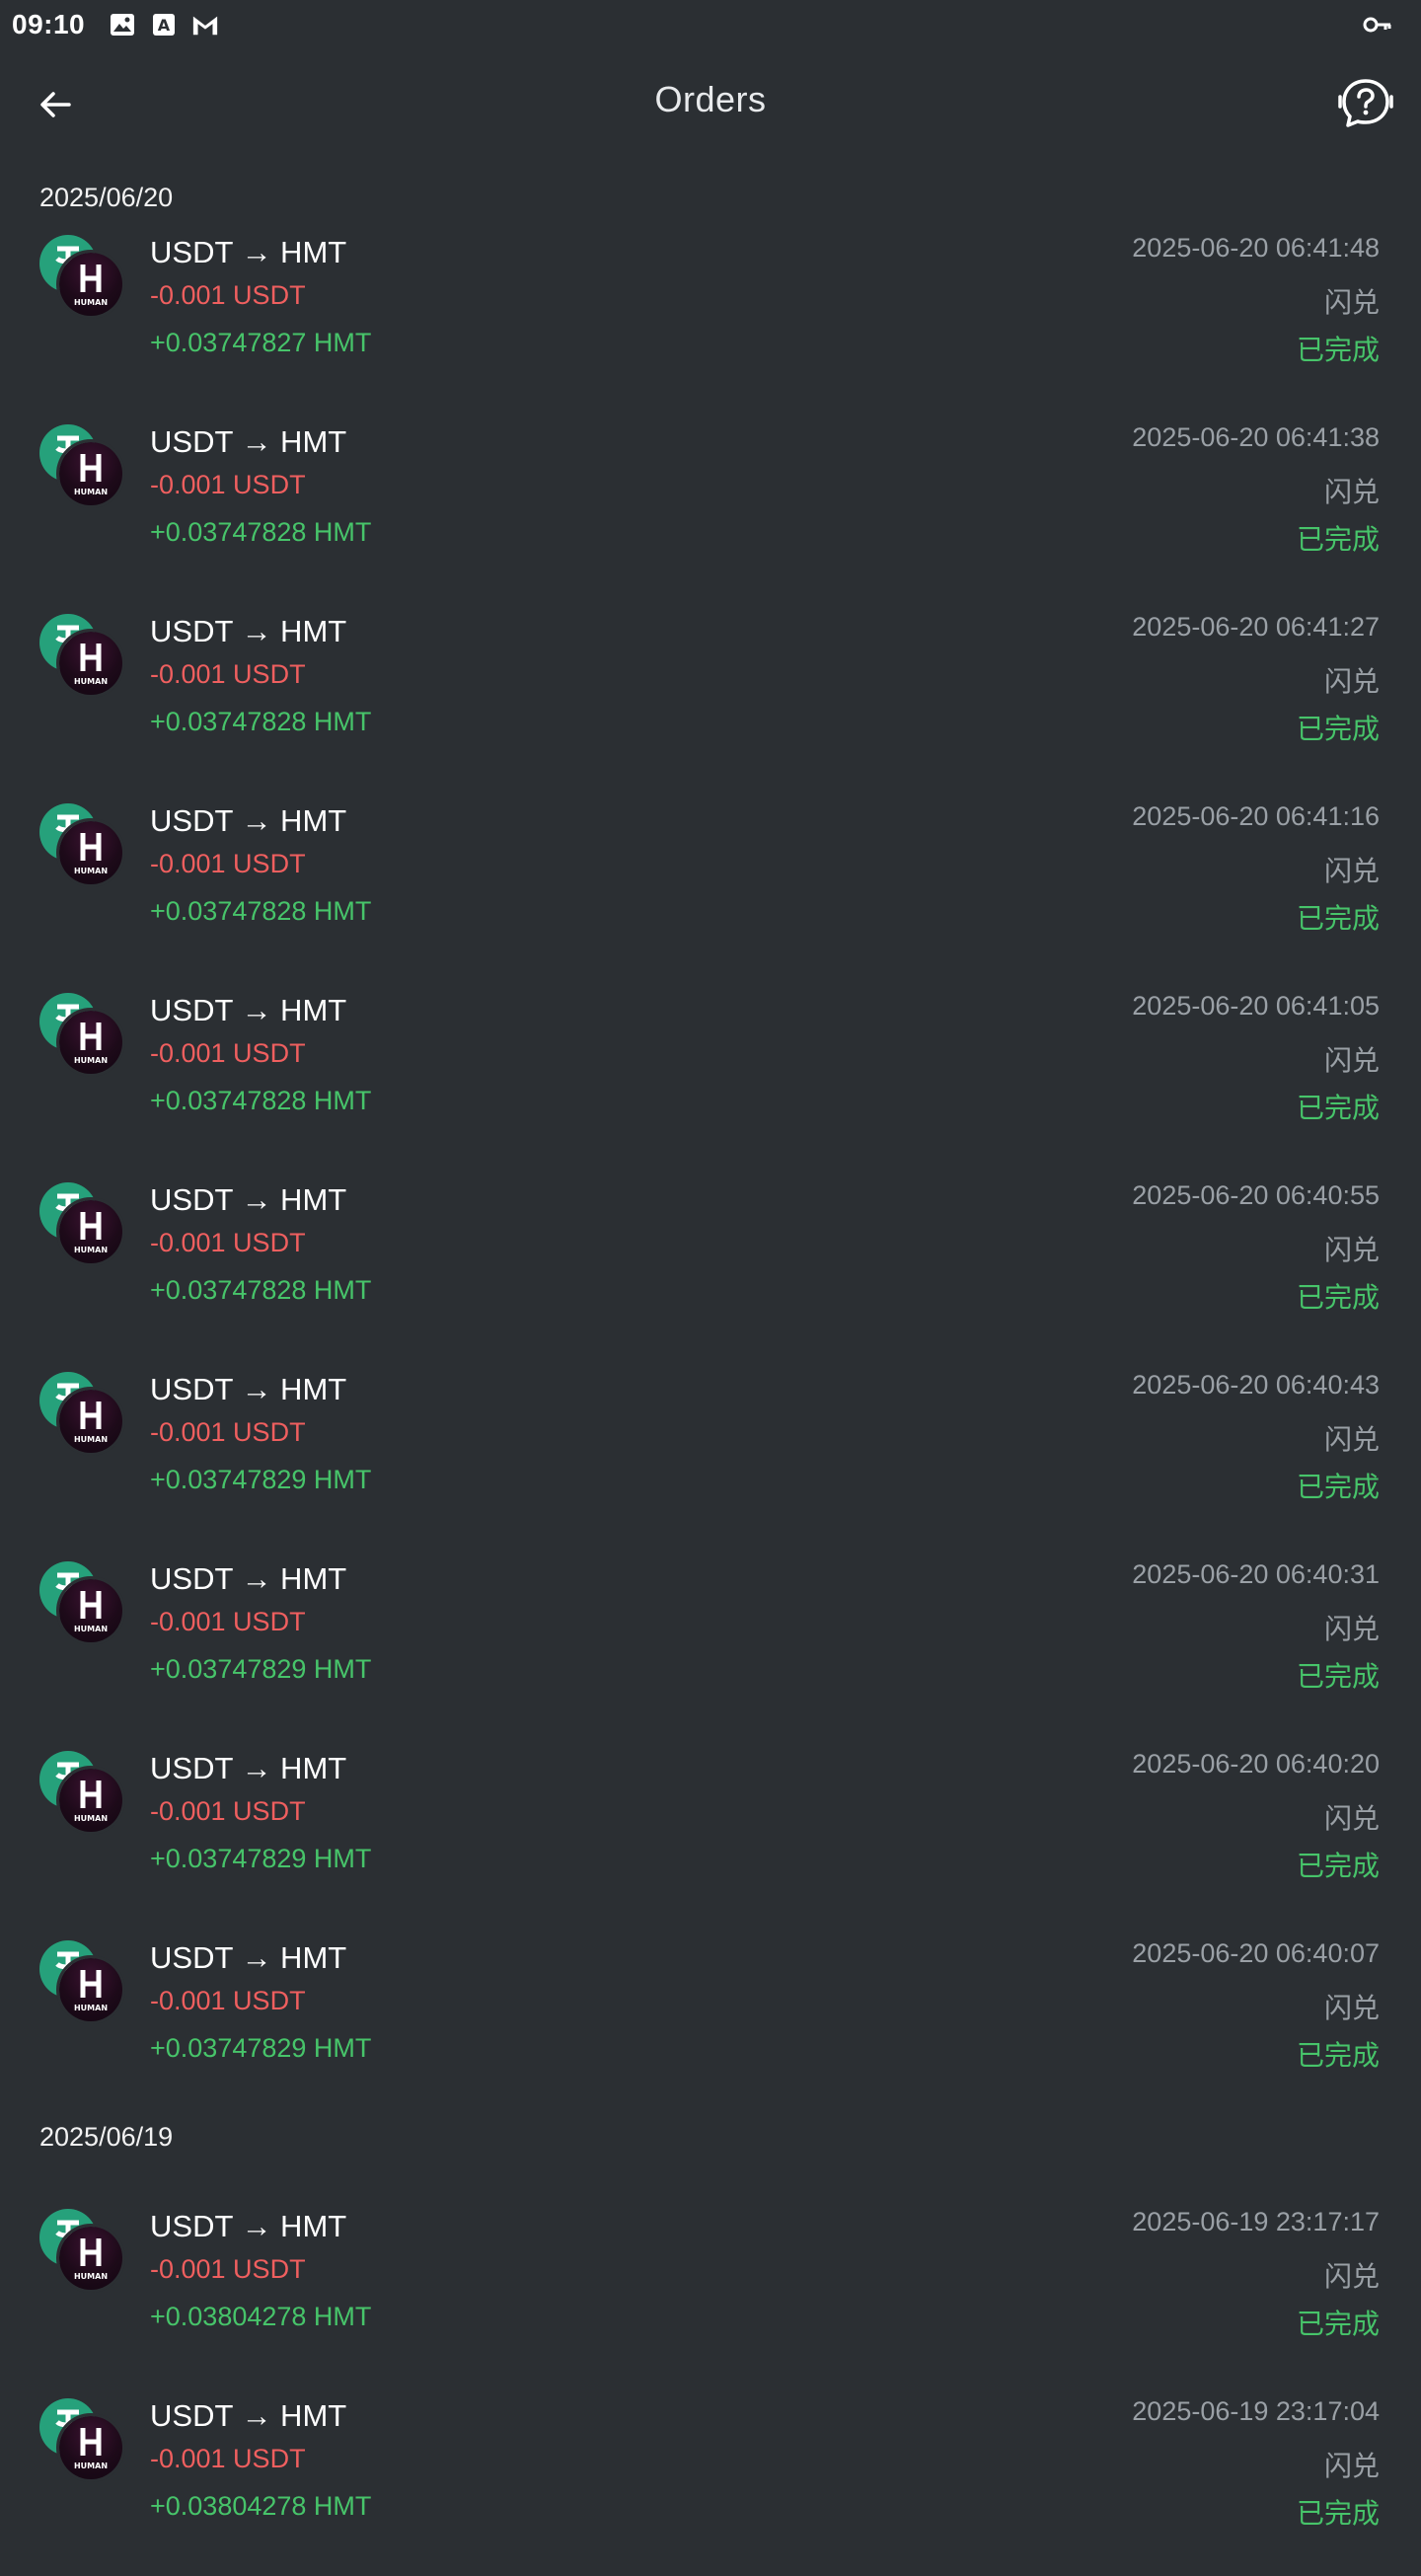 Image resolution: width=1421 pixels, height=2576 pixels. Describe the element at coordinates (1256, 1195) in the screenshot. I see `order-datetime: 2025-06-20 06:40:55` at that location.